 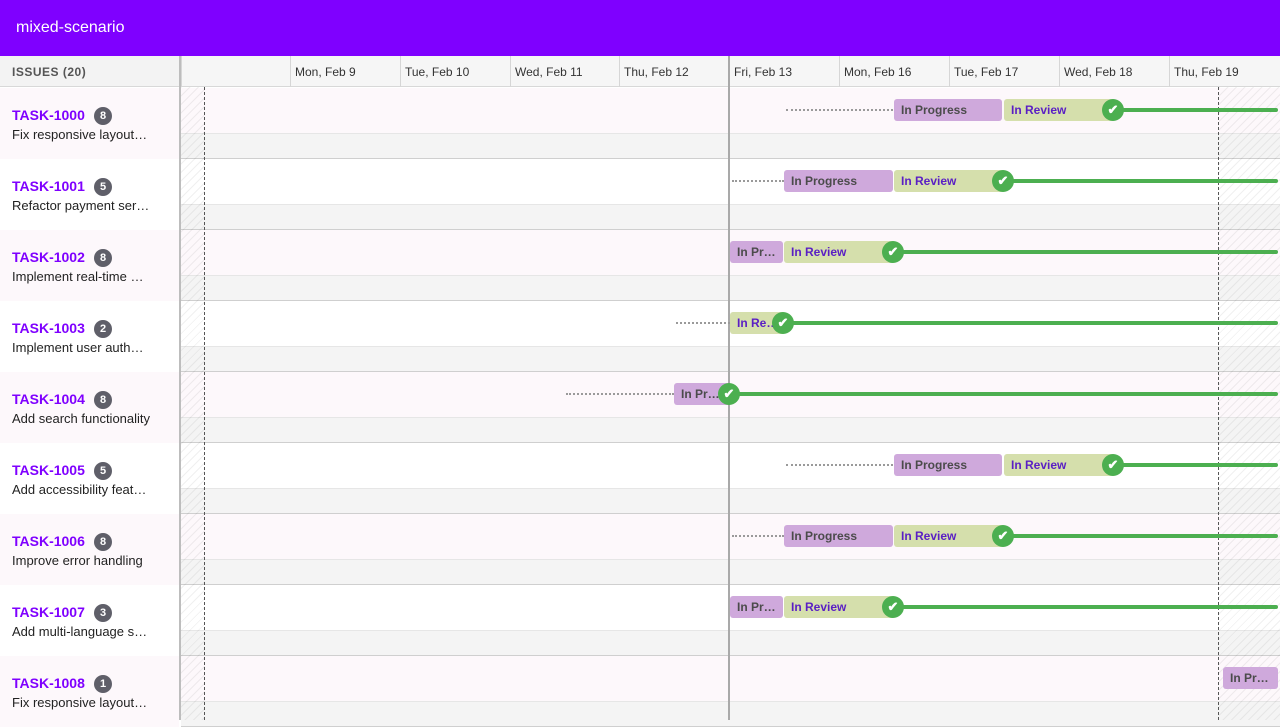 I want to click on date-cell: Tue, Feb 17, so click(x=1004, y=71).